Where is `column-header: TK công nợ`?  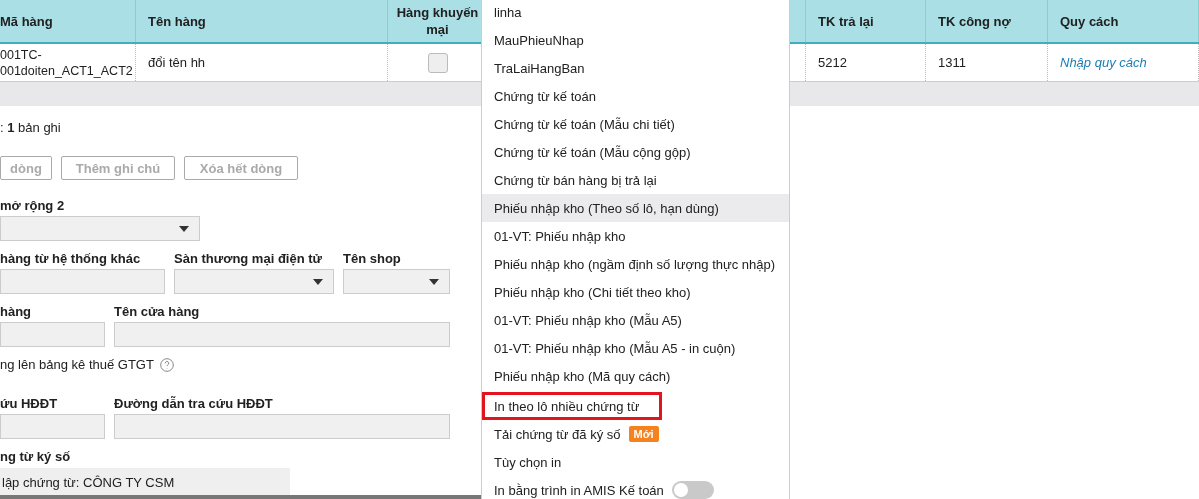
column-header: TK công nợ is located at coordinates (987, 21).